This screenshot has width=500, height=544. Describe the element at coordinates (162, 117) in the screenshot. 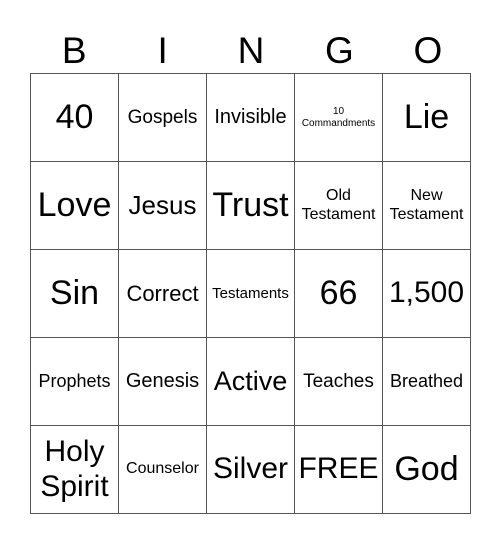

I see `bingo-cell: Gospels` at that location.